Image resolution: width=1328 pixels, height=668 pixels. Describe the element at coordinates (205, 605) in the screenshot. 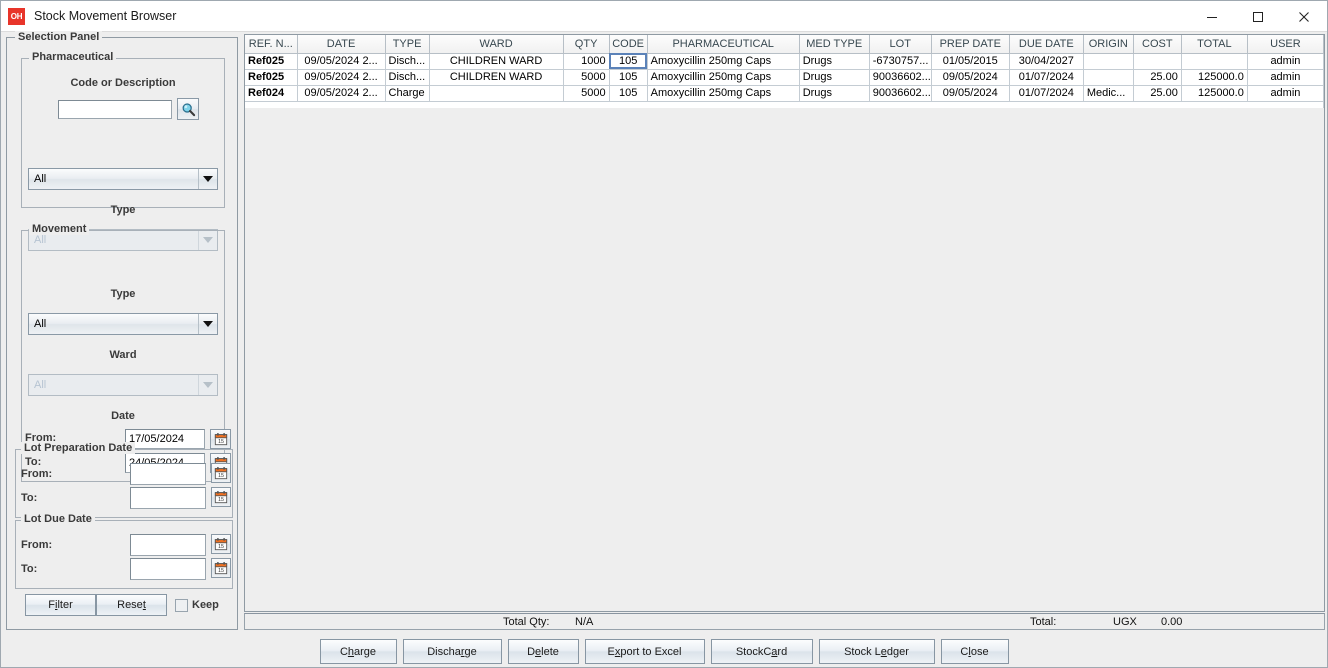

I see `keep-label: Keep` at that location.